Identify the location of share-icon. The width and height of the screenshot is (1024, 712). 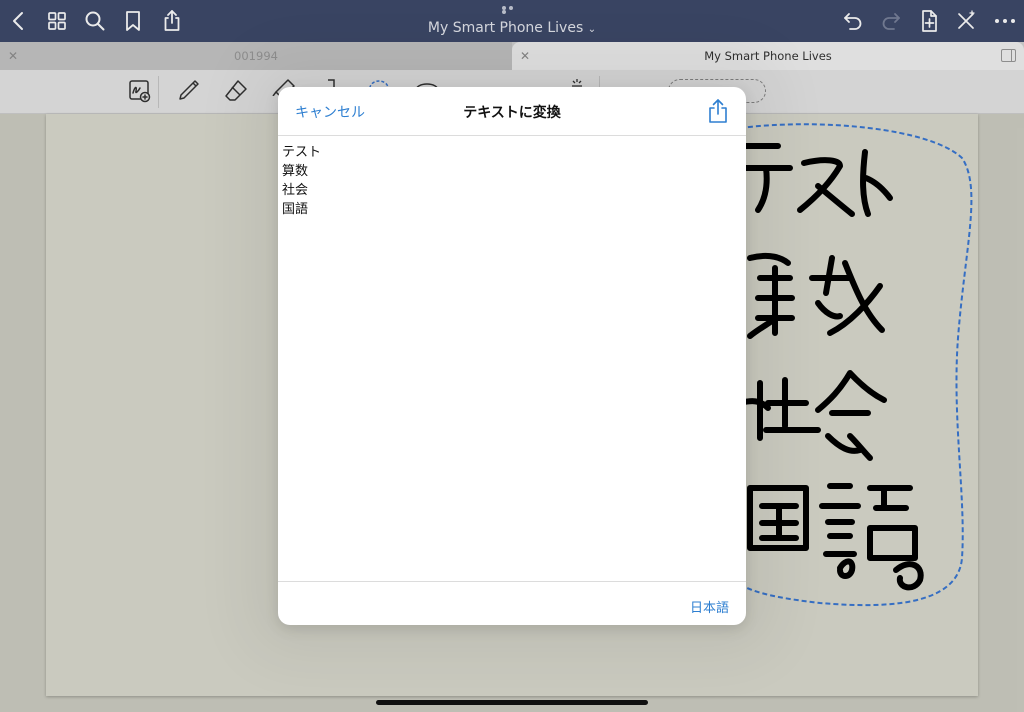
(718, 111).